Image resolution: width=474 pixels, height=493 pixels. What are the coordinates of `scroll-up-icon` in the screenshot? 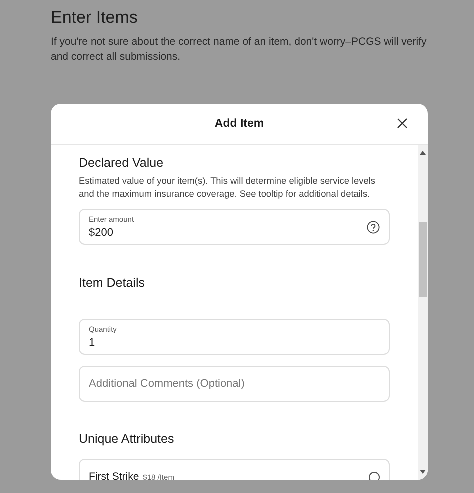 It's located at (423, 153).